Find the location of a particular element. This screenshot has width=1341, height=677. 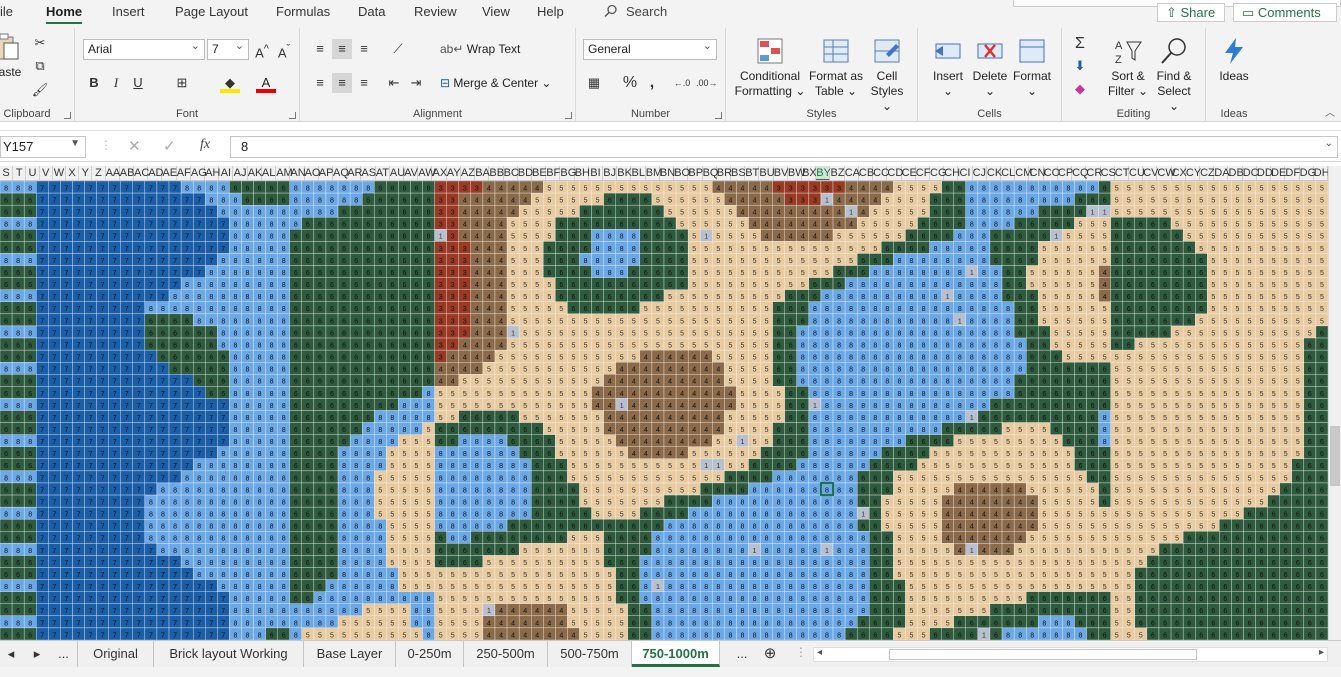

autosum-button: Σ is located at coordinates (1080, 44).